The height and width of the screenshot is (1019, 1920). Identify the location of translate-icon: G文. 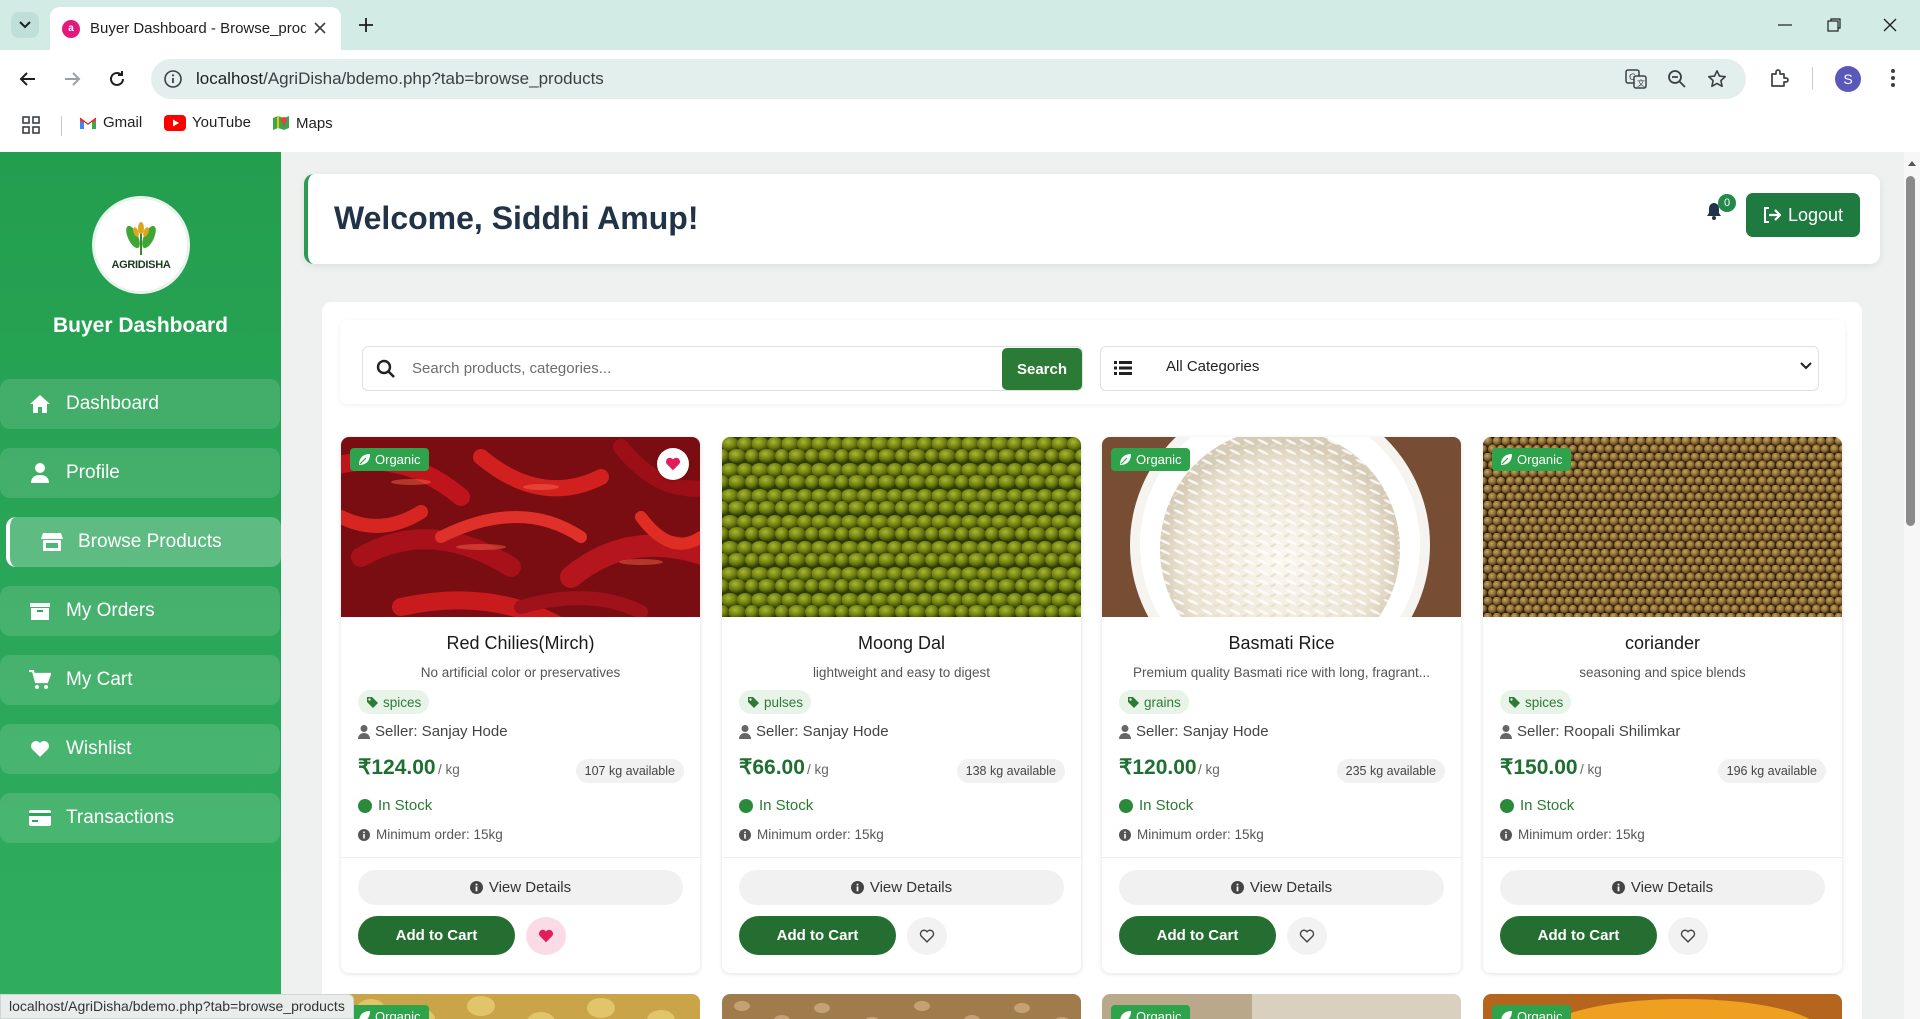
(1636, 79).